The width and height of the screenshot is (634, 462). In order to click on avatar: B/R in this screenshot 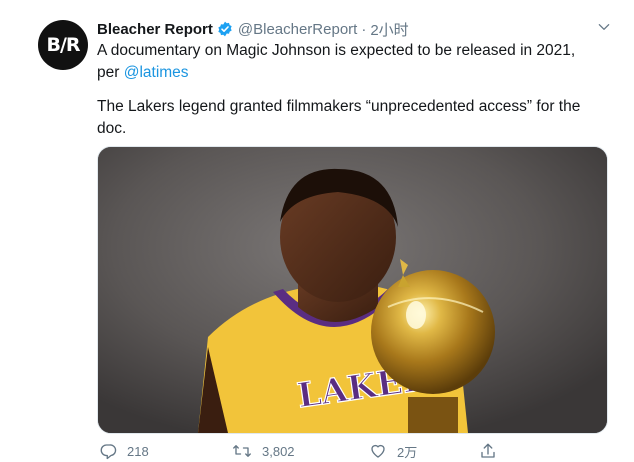, I will do `click(63, 45)`.